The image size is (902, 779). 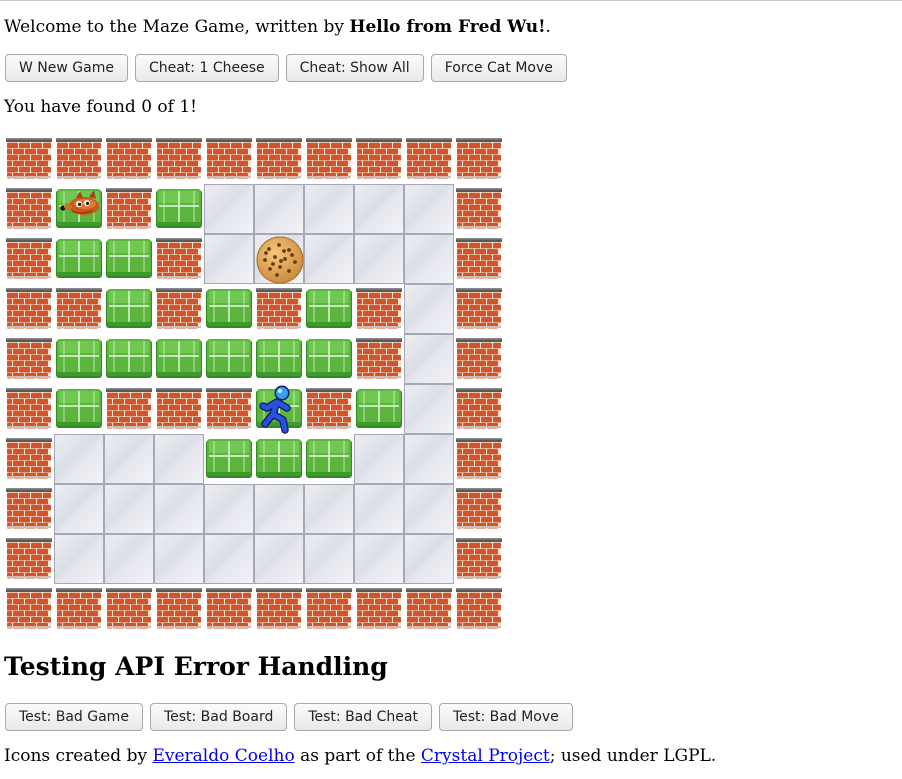 I want to click on crystal-project-link: Crystal Project, so click(x=485, y=756).